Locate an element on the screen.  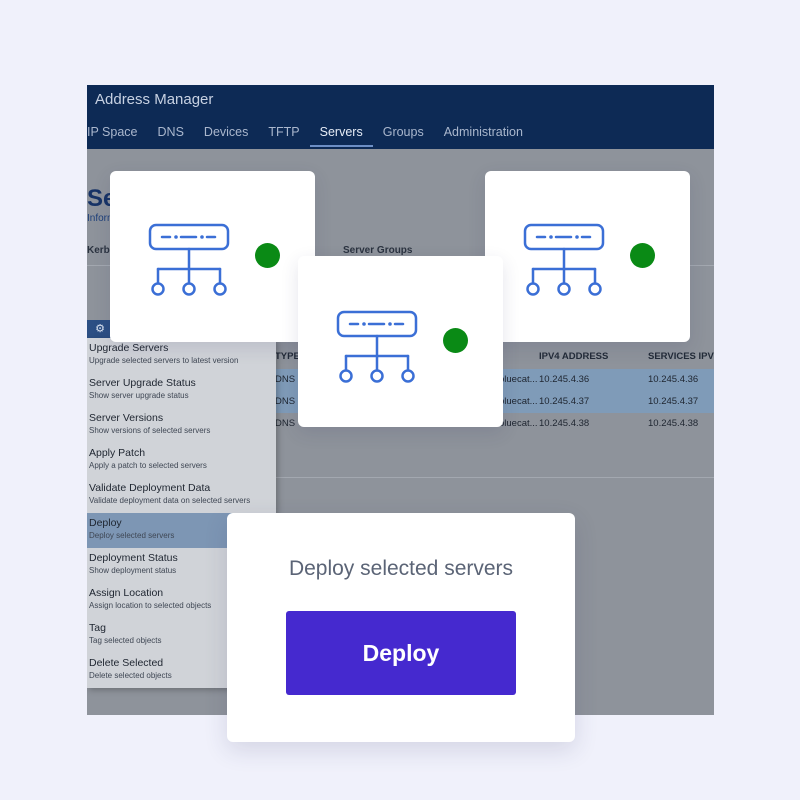
app-title: Address Manager is located at coordinates (154, 99).